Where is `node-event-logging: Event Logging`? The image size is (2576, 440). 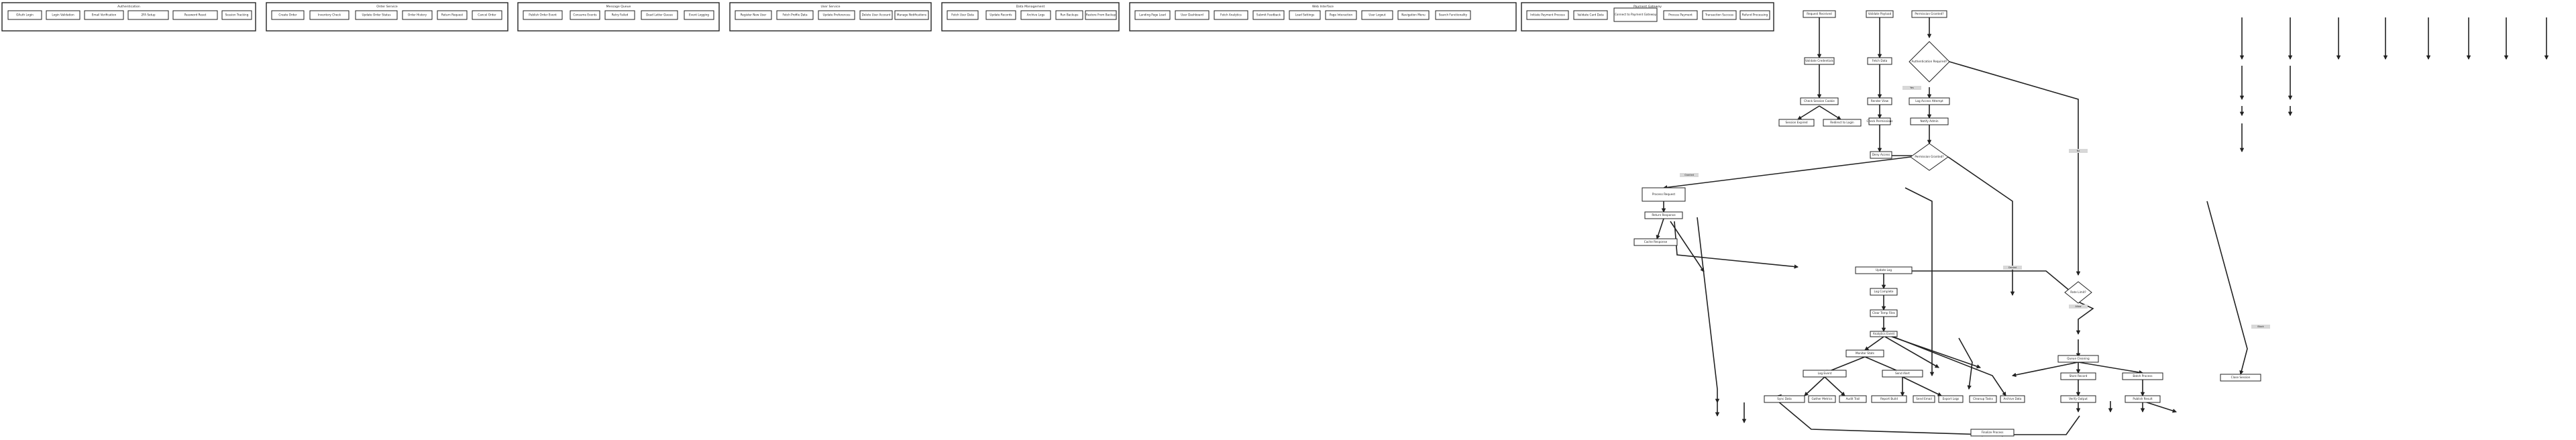
node-event-logging: Event Logging is located at coordinates (699, 15).